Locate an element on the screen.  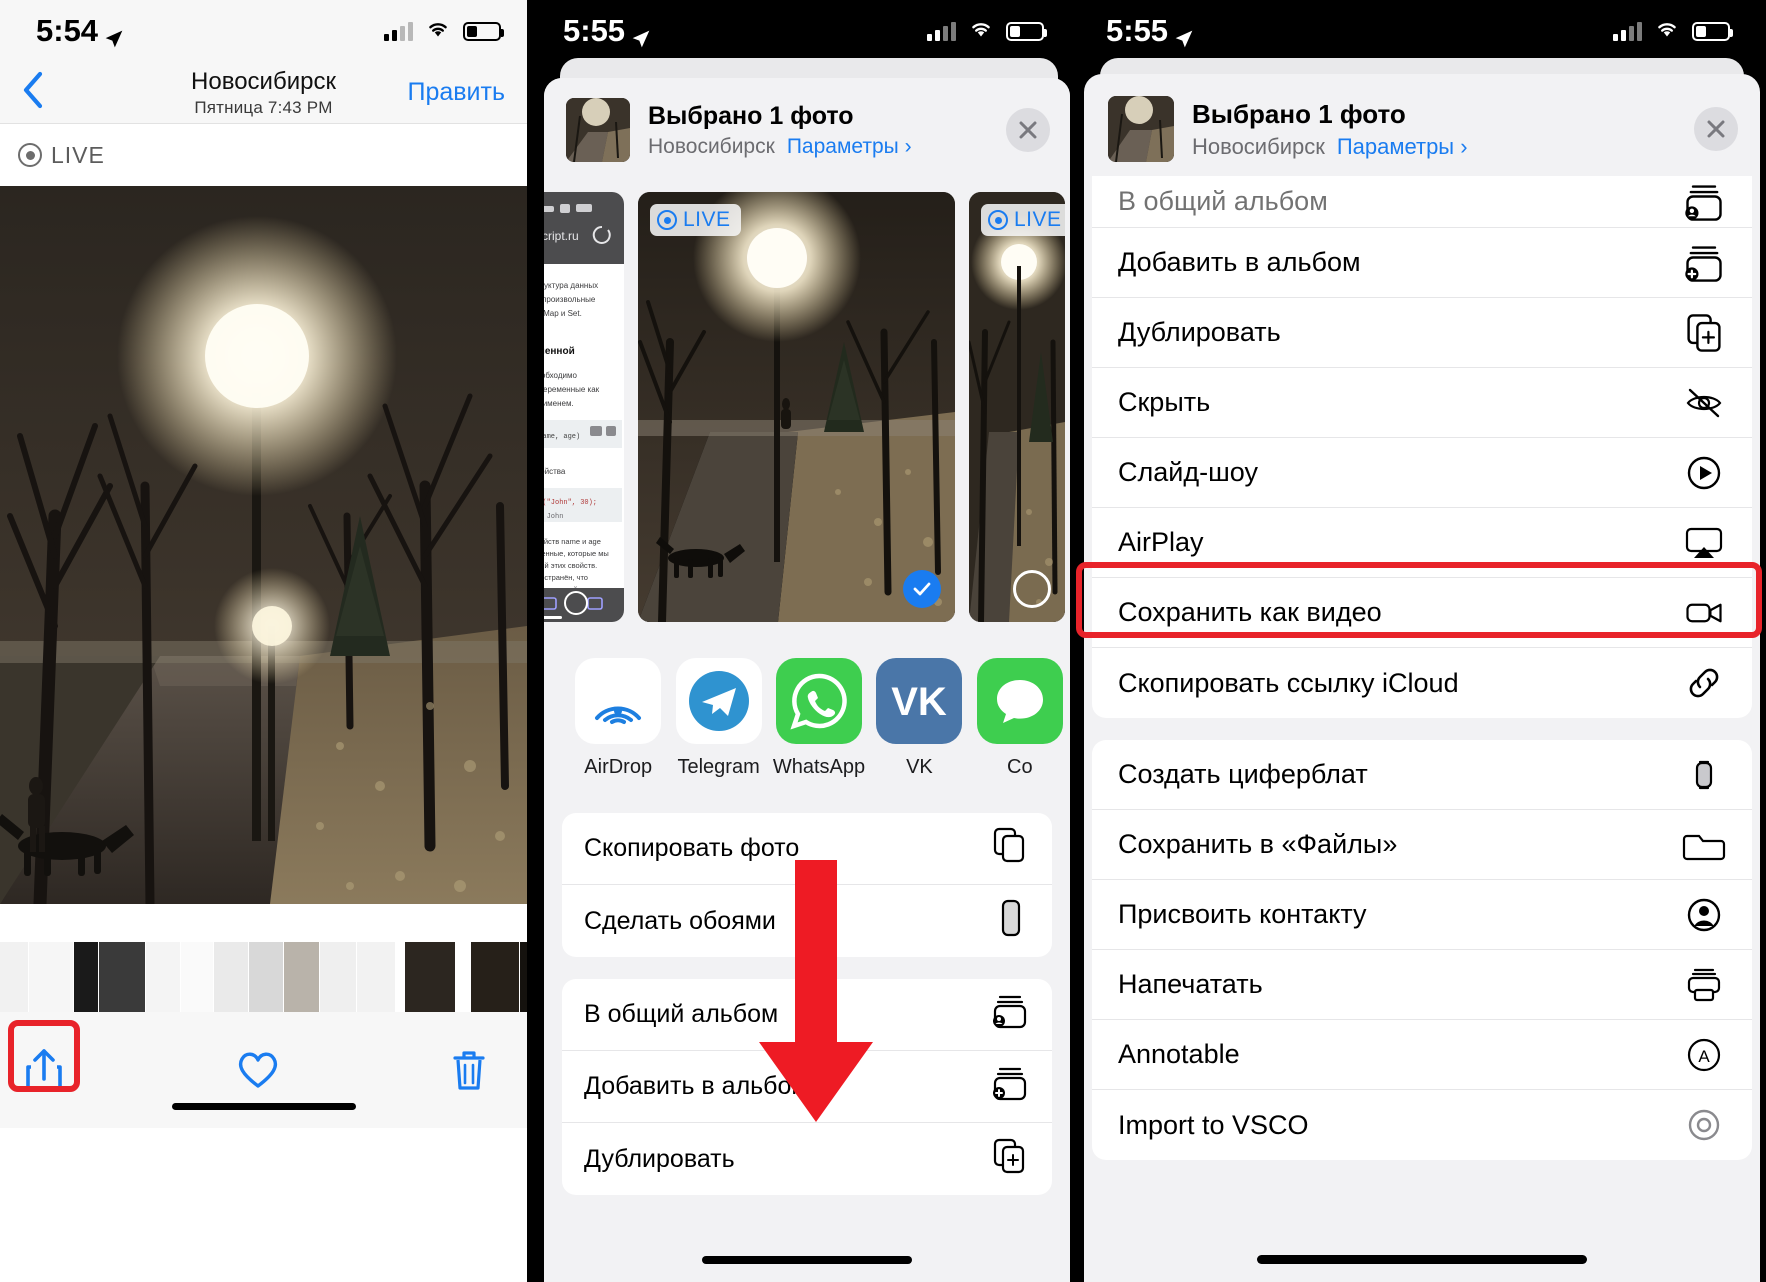
app-telegram: Telegram is located at coordinates (718, 718).